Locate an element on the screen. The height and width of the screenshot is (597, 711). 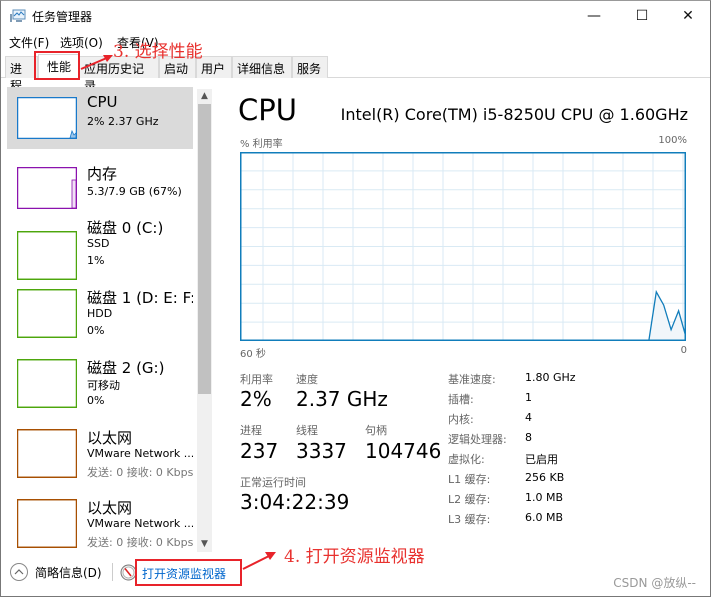
close-icon: ✕ is located at coordinates (688, 16).